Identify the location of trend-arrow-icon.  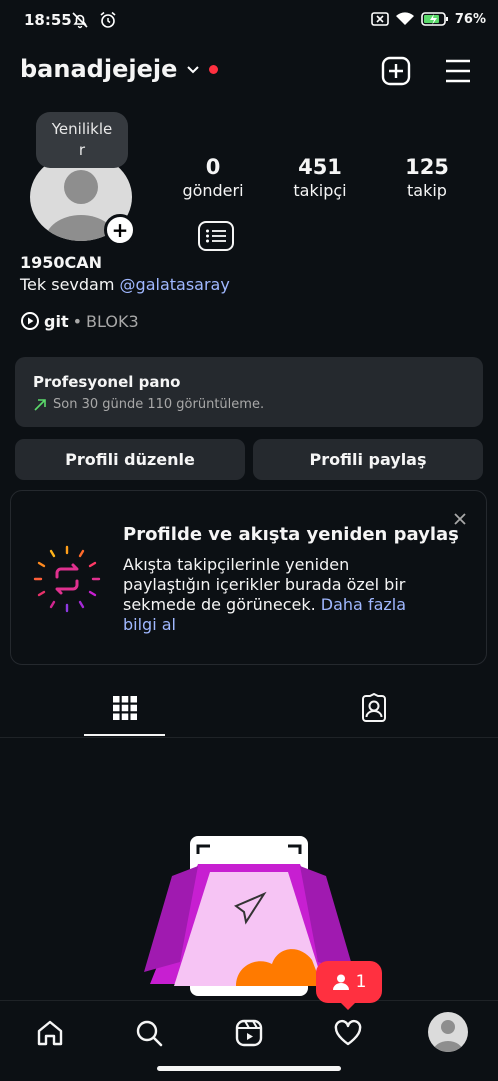
(40, 404).